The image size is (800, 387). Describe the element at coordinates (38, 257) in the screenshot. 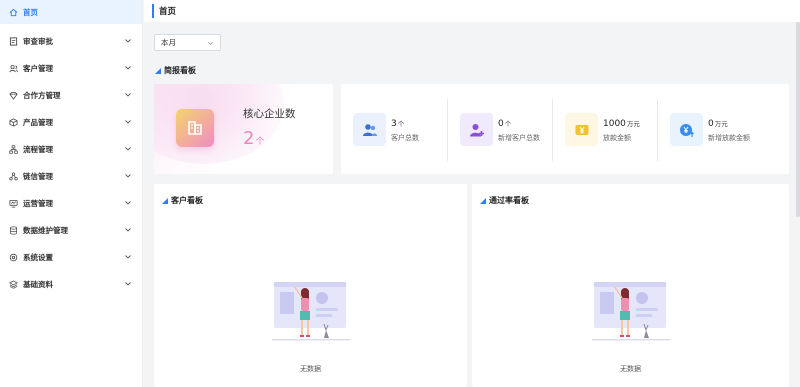

I see `sidebar-item-label: 系统设置` at that location.